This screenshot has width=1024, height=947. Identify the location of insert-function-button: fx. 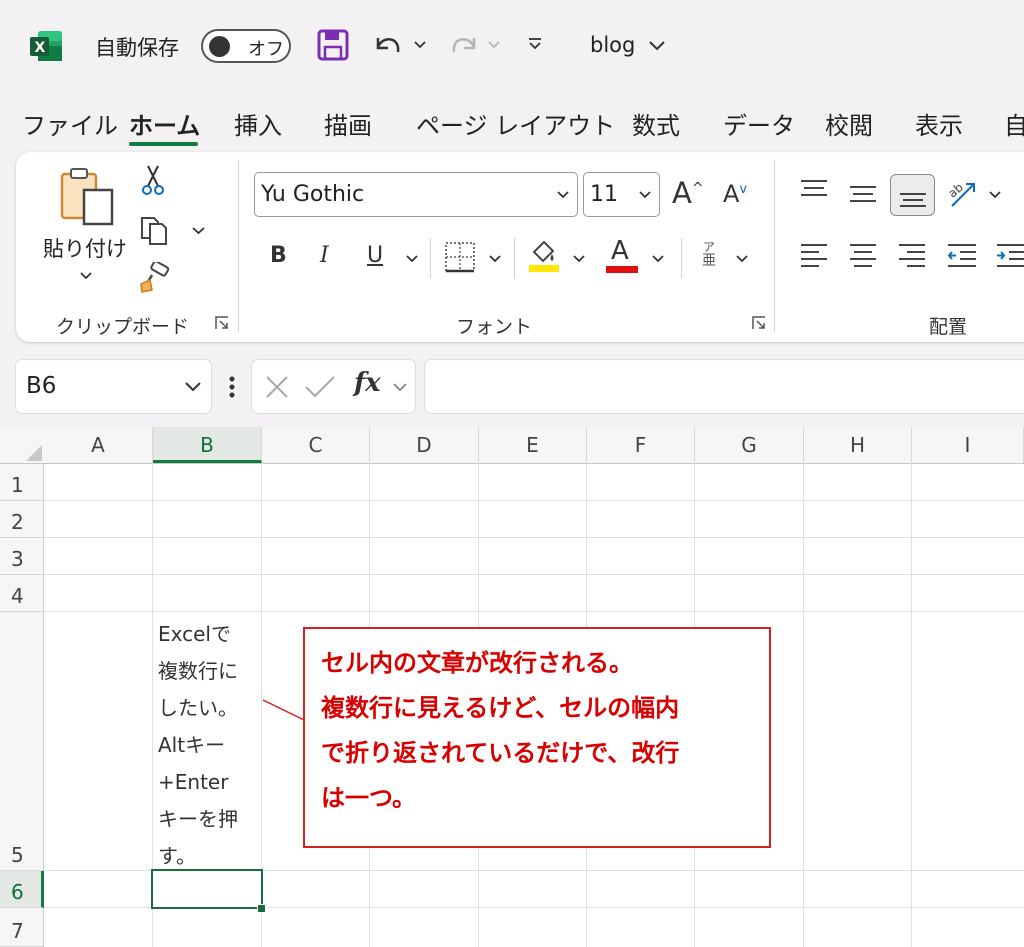
(367, 383).